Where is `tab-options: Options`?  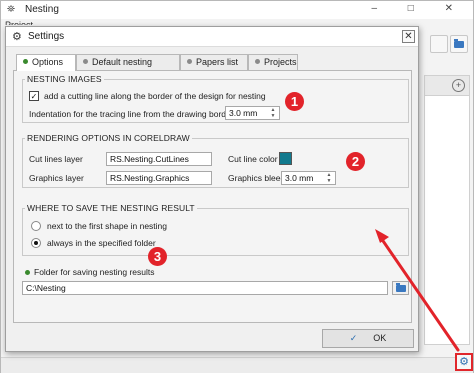
tab-options: Options is located at coordinates (46, 62).